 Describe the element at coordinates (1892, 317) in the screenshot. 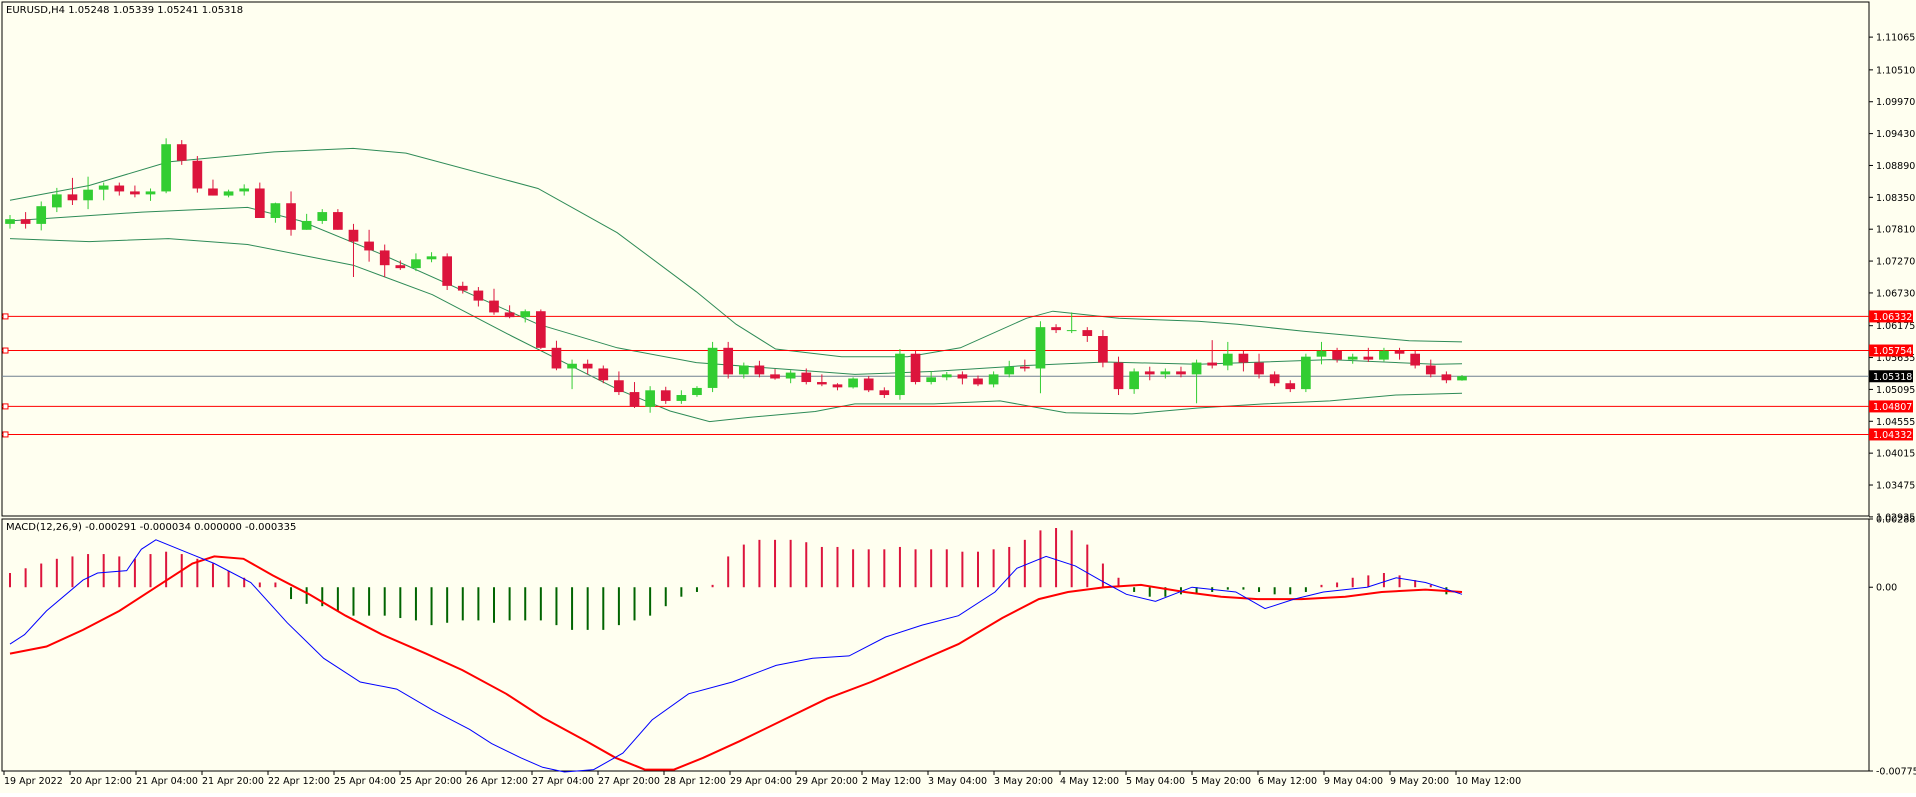

I see `level-price-tag-label: 1.06332` at that location.